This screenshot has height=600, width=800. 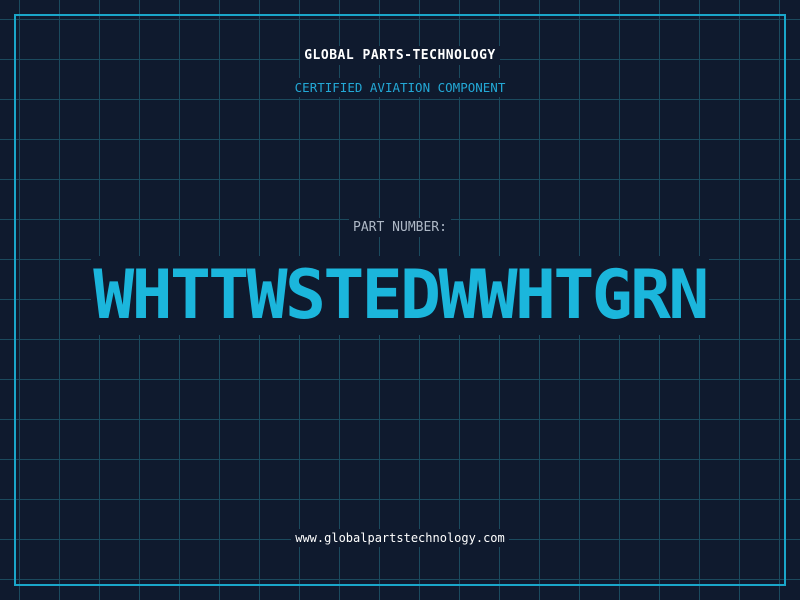 I want to click on part-number-label-text: PART NUMBER:, so click(x=400, y=227).